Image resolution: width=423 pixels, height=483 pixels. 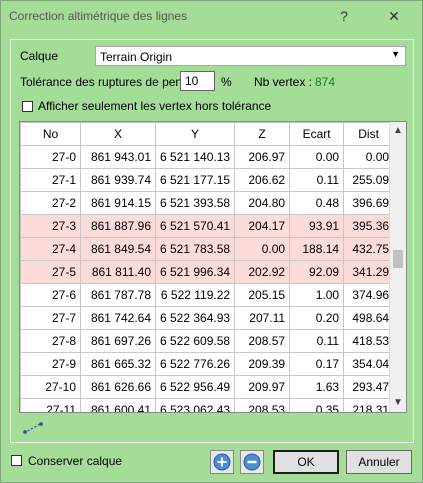 I want to click on tolerance-label: Tolérance des ruptures de pente, so click(x=106, y=82).